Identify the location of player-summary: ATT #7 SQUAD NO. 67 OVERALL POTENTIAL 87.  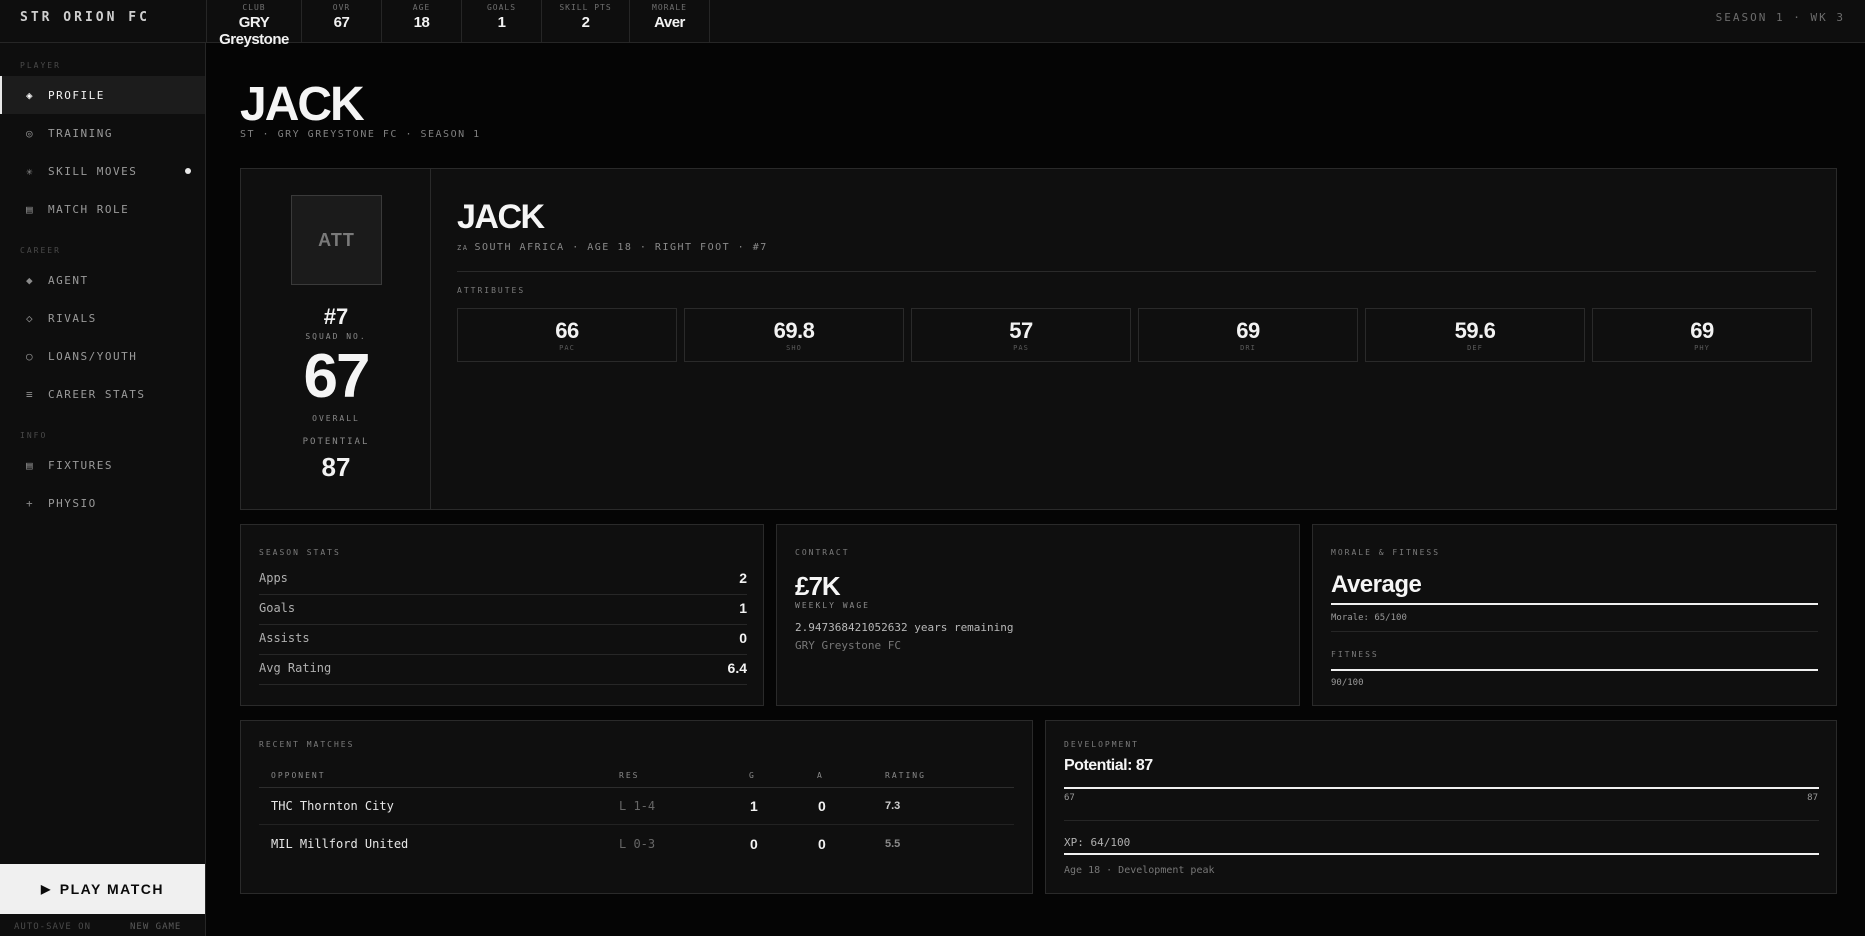
(336, 339).